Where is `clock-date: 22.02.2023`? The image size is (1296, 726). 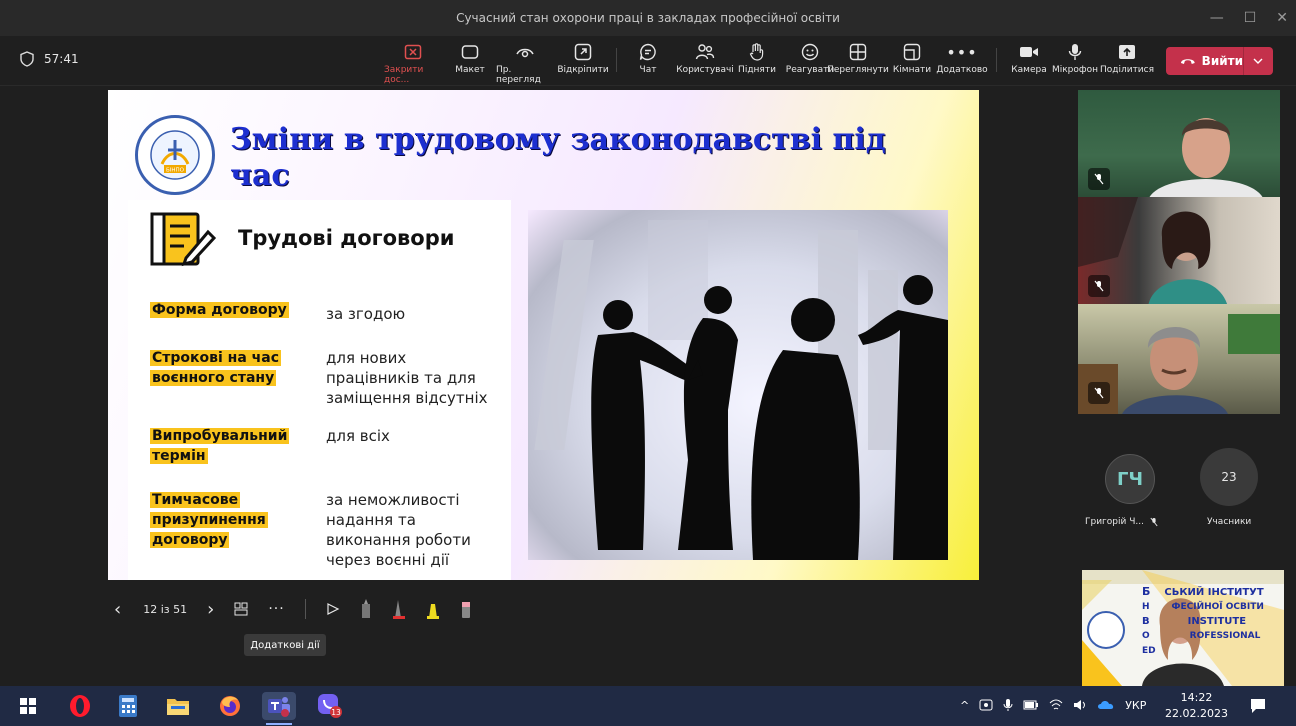 clock-date: 22.02.2023 is located at coordinates (1196, 713).